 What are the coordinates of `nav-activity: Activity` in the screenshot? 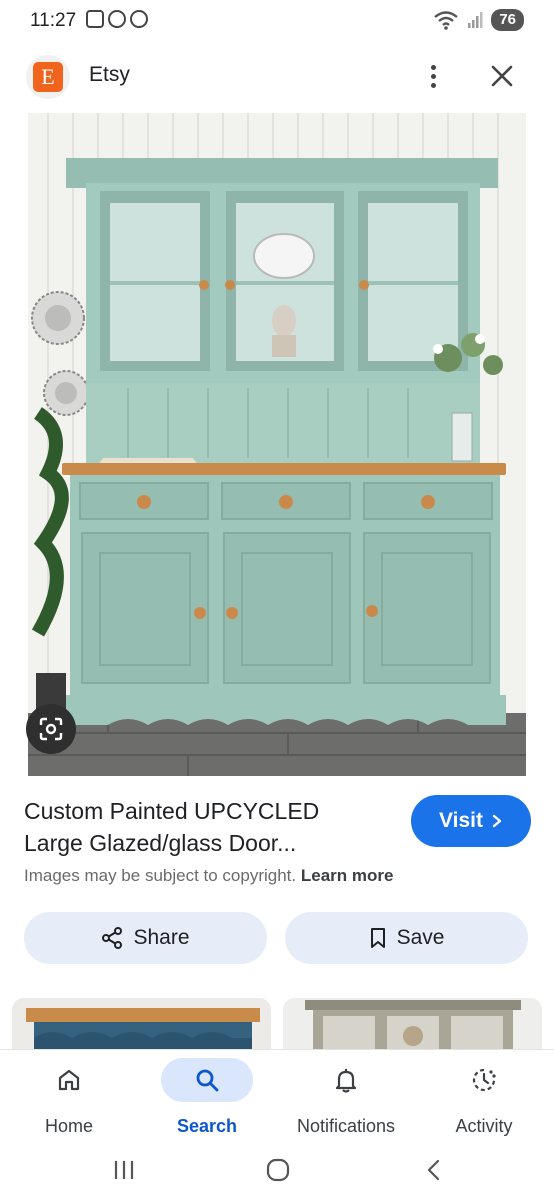 It's located at (484, 1096).